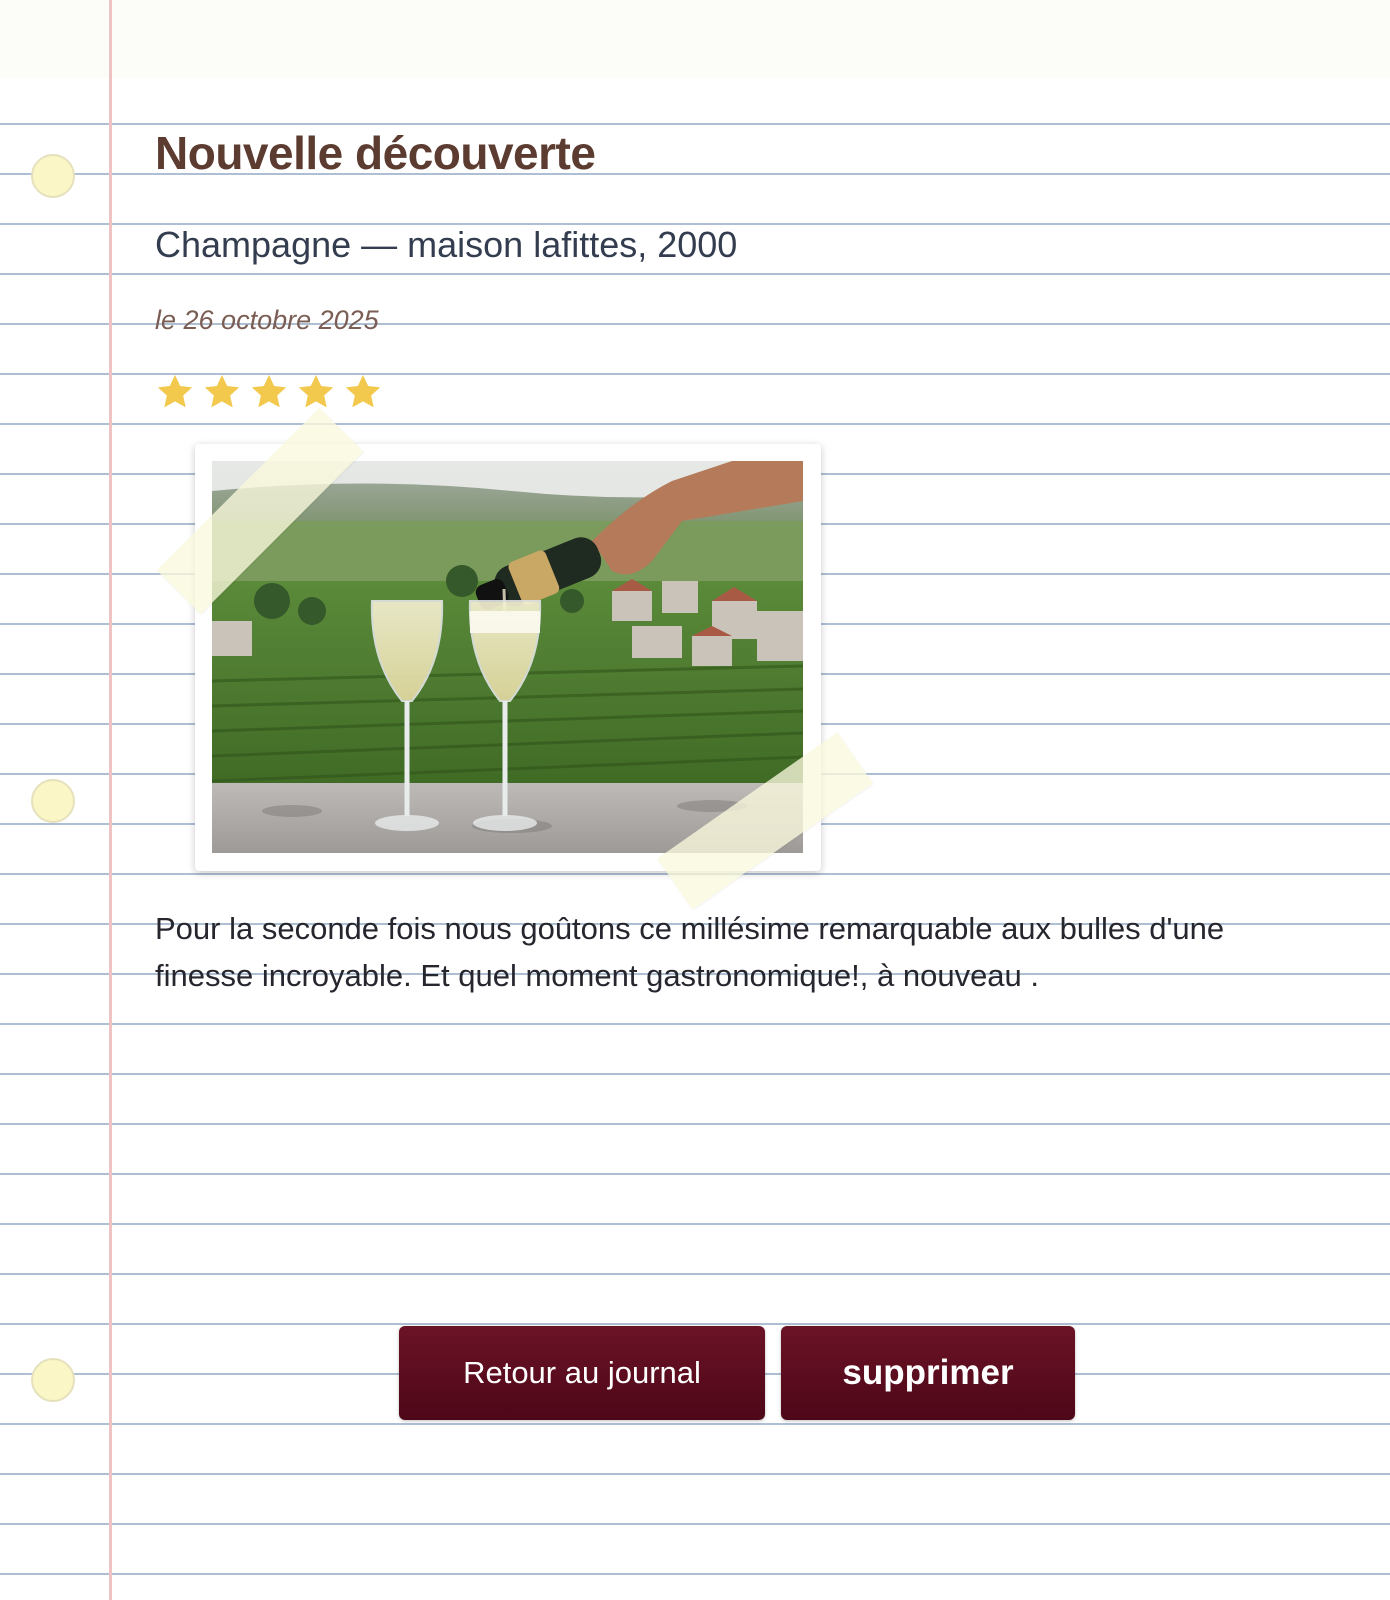 The width and height of the screenshot is (1390, 1600). I want to click on champagne-vineyard-image, so click(507, 657).